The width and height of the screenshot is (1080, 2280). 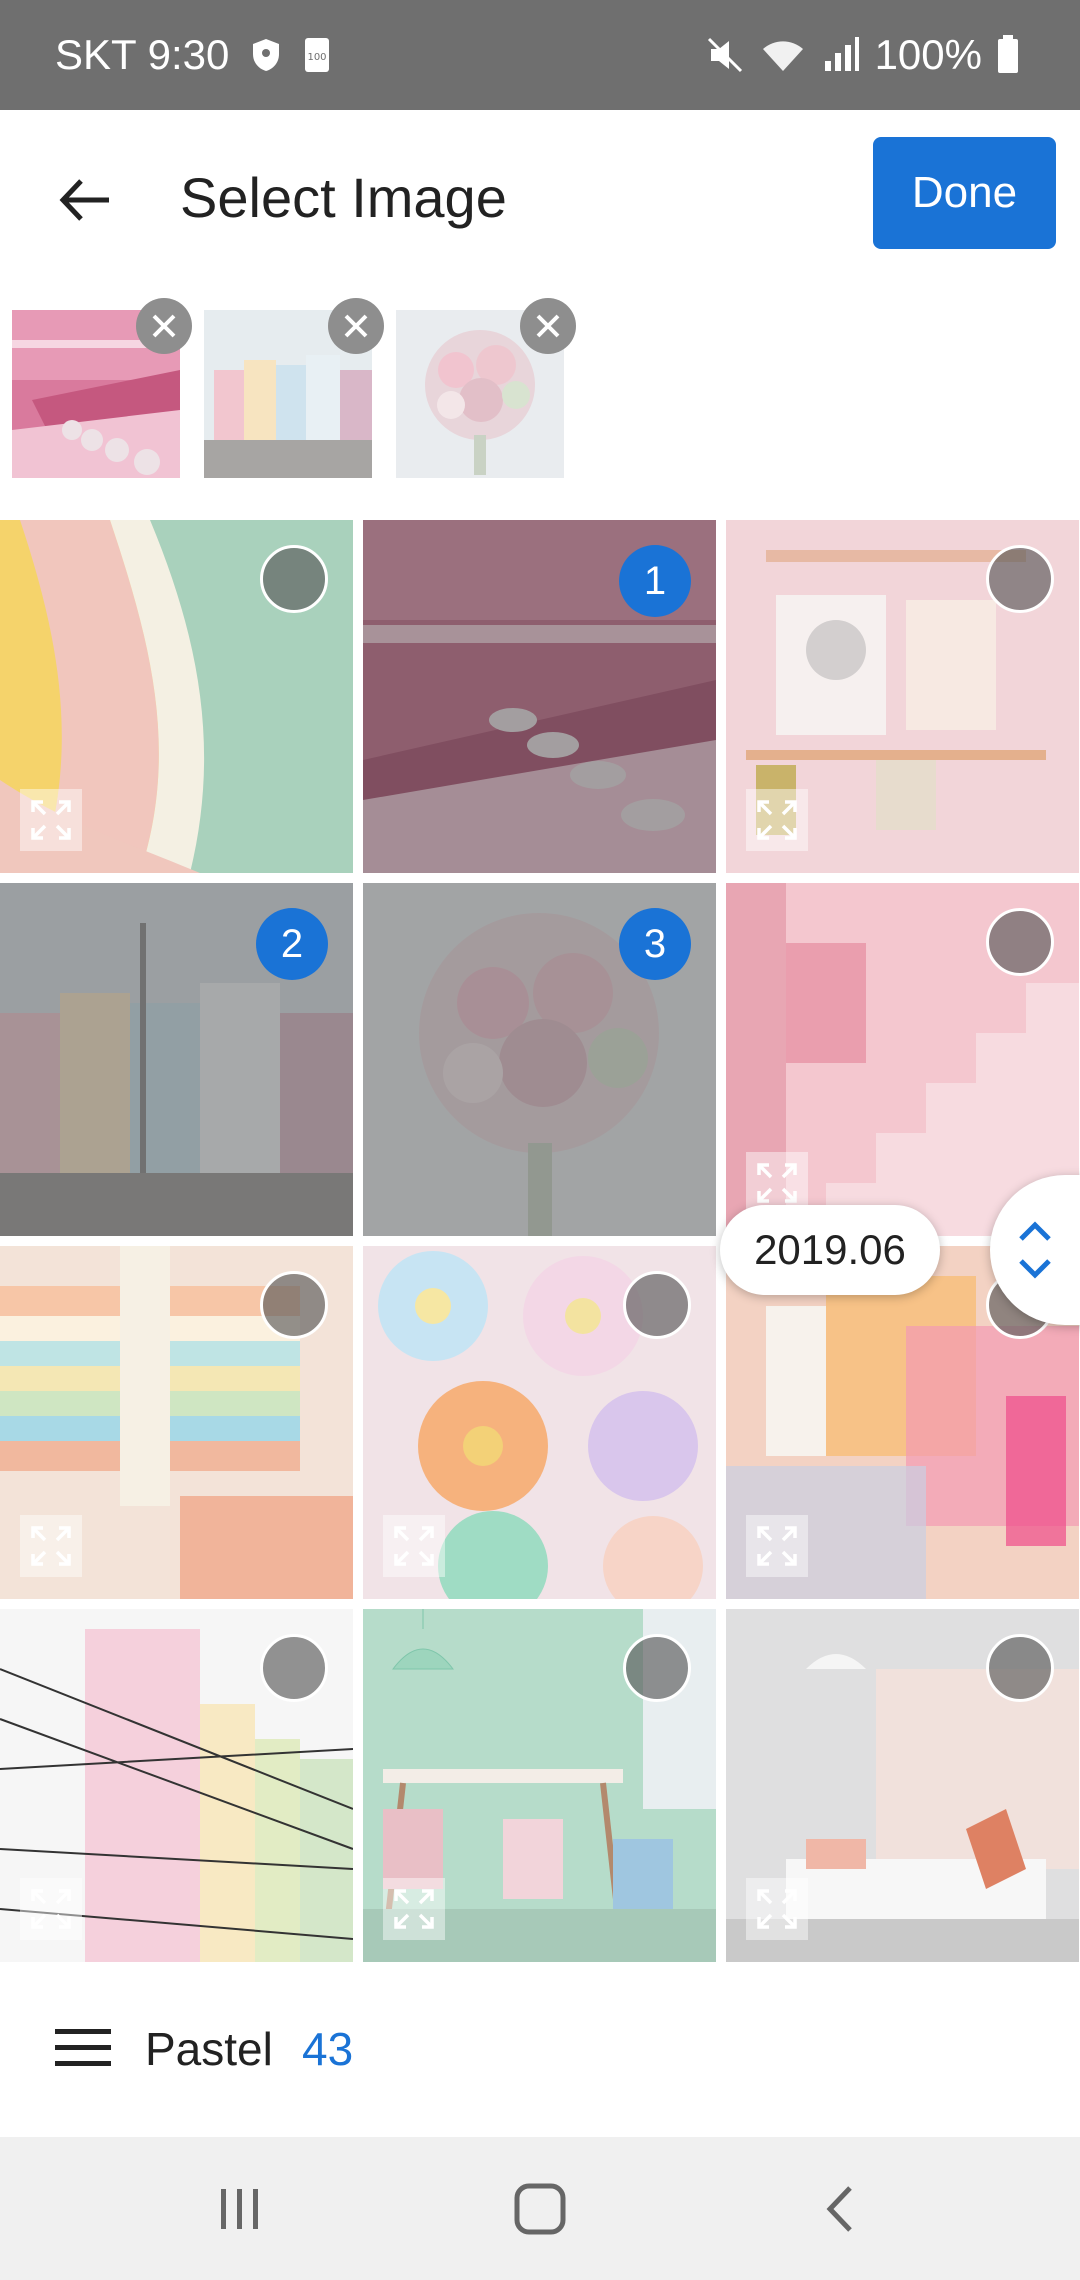 What do you see at coordinates (1035, 1250) in the screenshot?
I see `chevron-up-down-icon` at bounding box center [1035, 1250].